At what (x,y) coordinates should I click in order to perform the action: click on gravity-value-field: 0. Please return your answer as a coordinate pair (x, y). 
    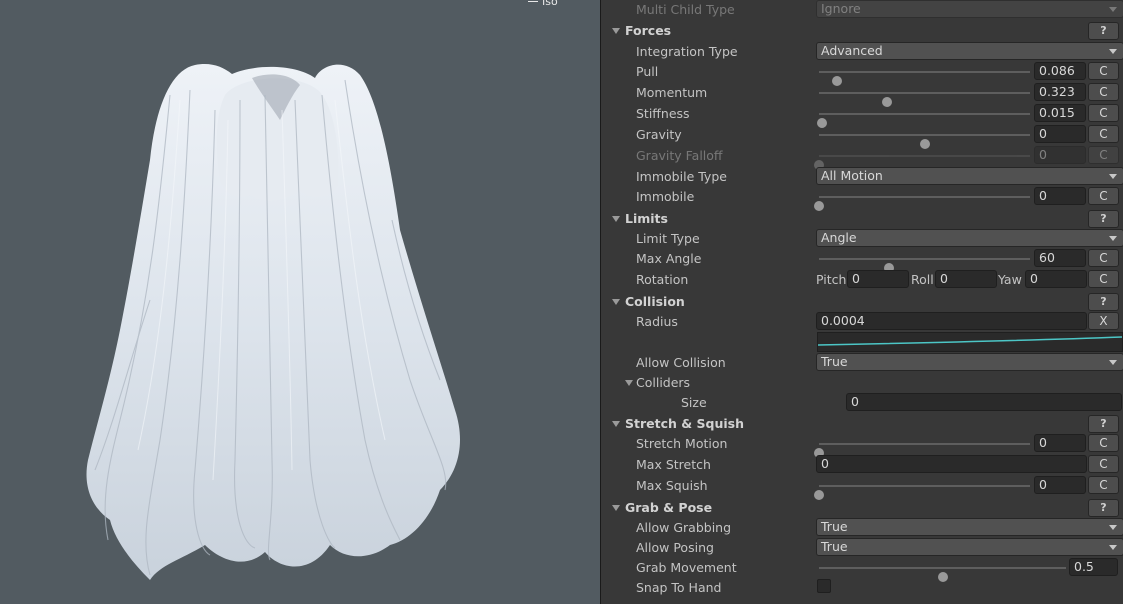
    Looking at the image, I should click on (1060, 134).